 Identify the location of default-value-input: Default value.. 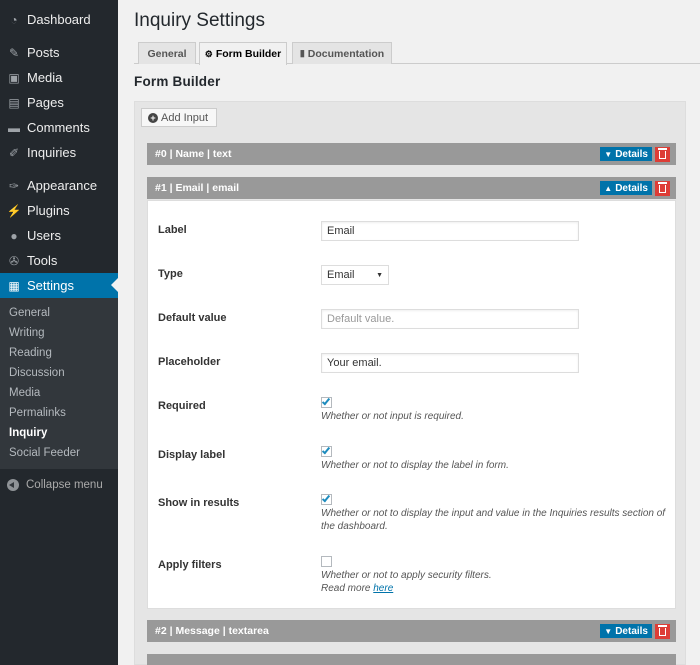
(450, 319).